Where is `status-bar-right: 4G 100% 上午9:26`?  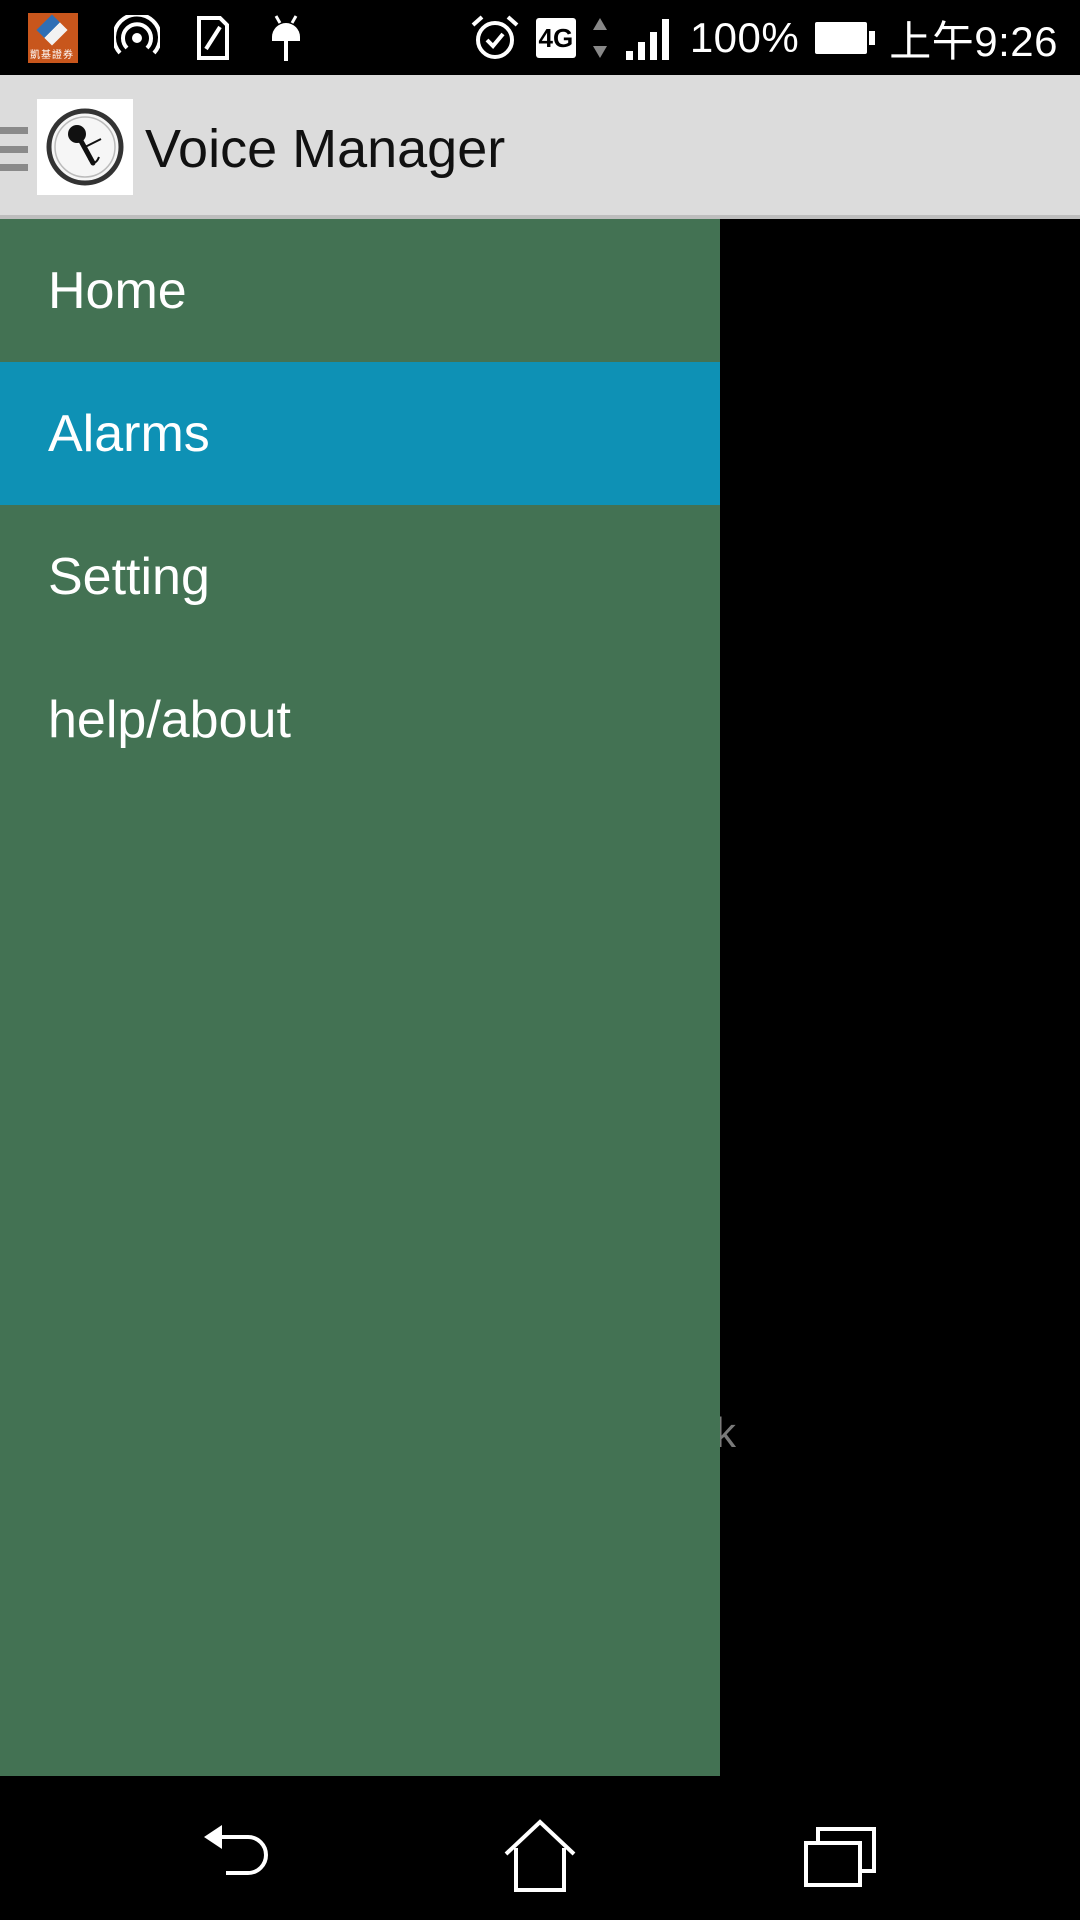
status-bar-right: 4G 100% 上午9:26 is located at coordinates (764, 38).